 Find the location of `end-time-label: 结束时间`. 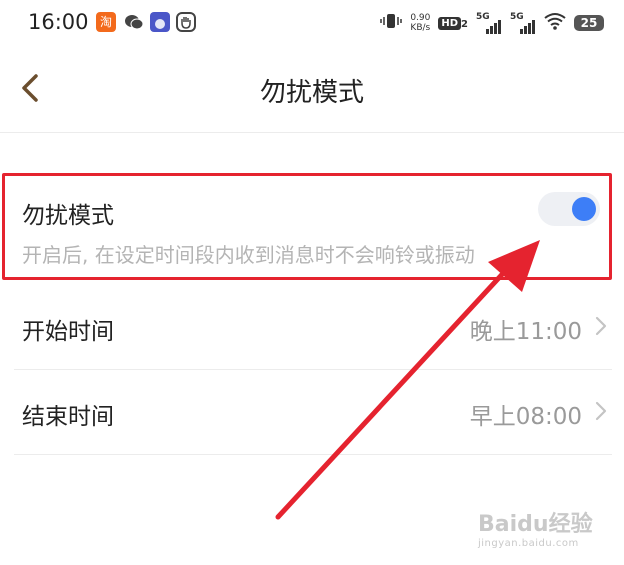

end-time-label: 结束时间 is located at coordinates (68, 417).